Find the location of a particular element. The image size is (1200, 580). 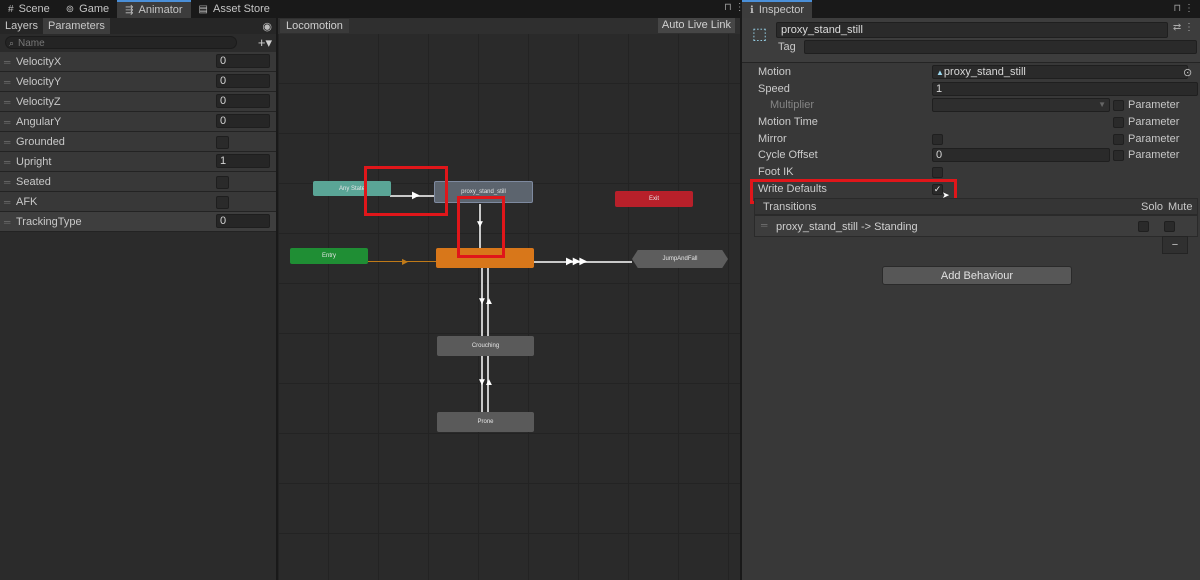

arrow-up-icon: ▲ is located at coordinates (489, 382).